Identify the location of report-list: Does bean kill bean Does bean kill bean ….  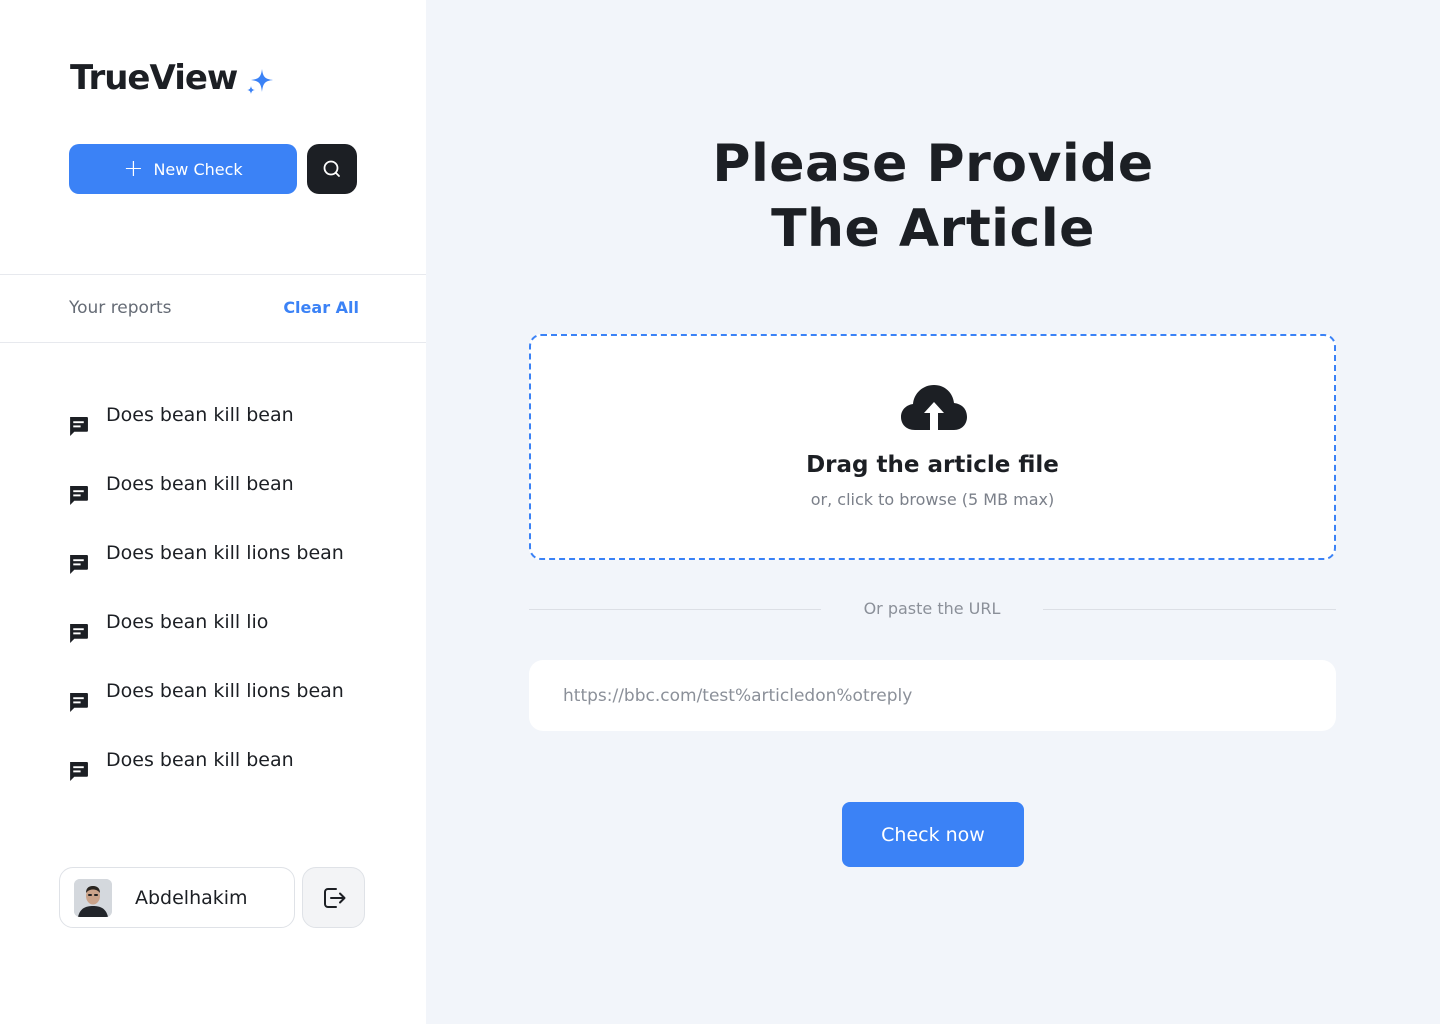
(206, 596).